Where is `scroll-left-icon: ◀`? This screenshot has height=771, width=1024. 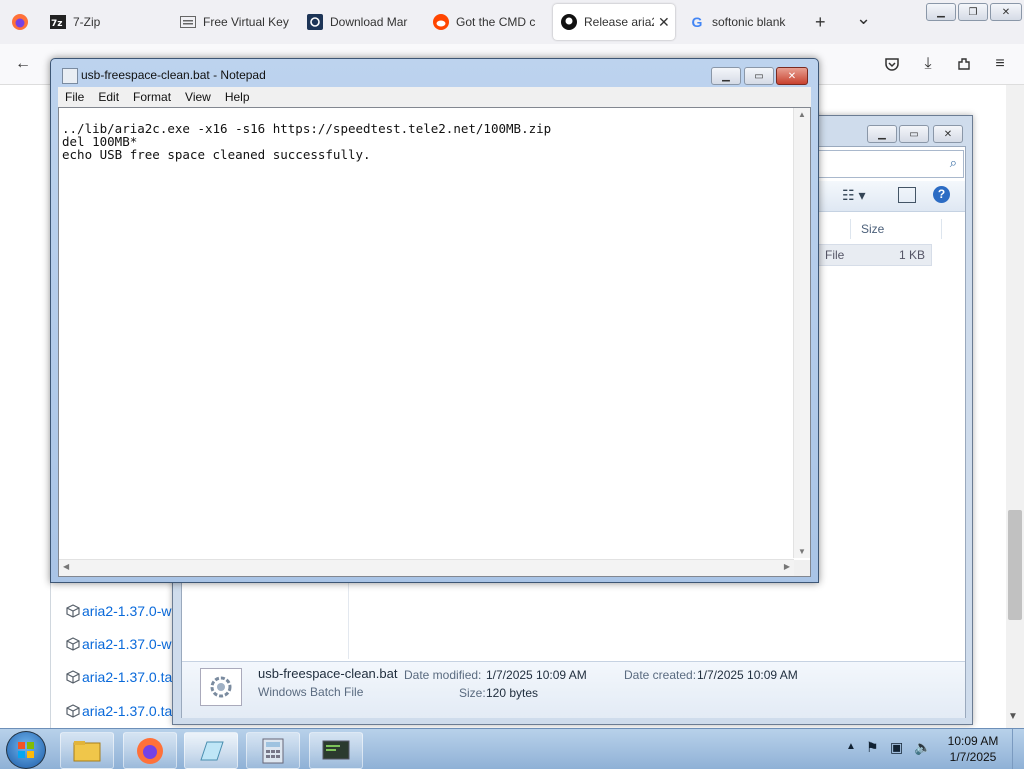
scroll-left-icon: ◀ is located at coordinates (66, 566).